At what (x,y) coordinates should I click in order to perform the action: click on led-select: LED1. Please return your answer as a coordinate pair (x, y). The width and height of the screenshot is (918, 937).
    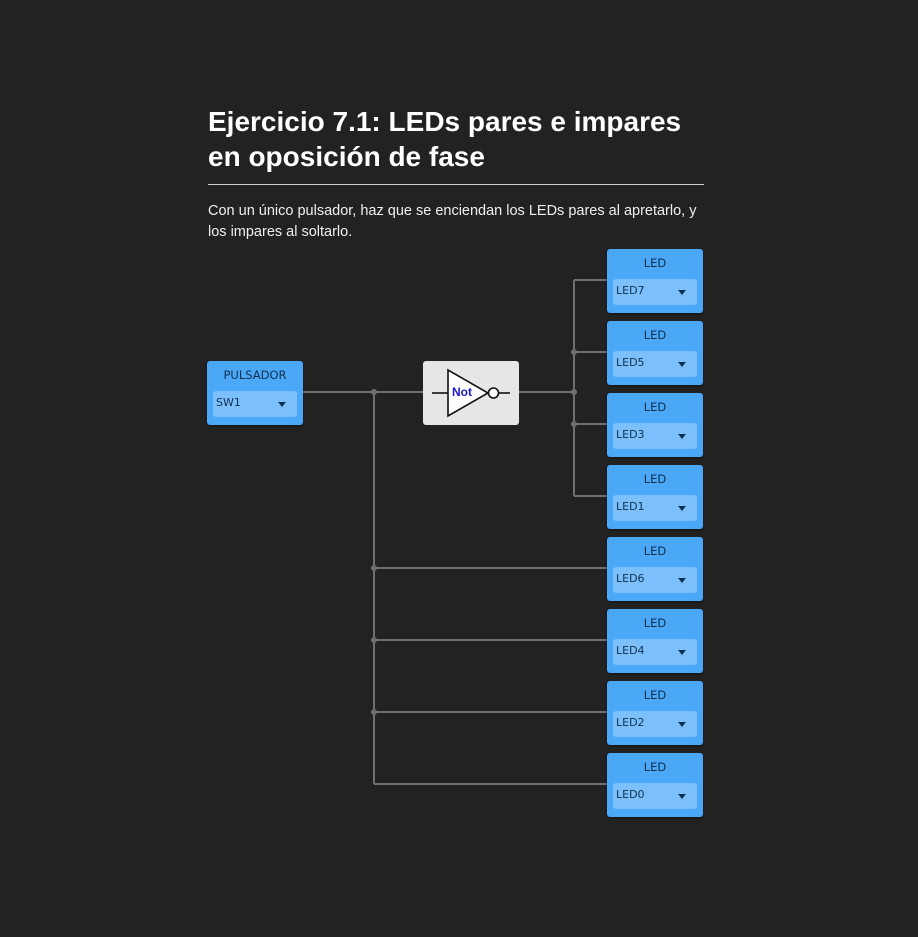
    Looking at the image, I should click on (655, 508).